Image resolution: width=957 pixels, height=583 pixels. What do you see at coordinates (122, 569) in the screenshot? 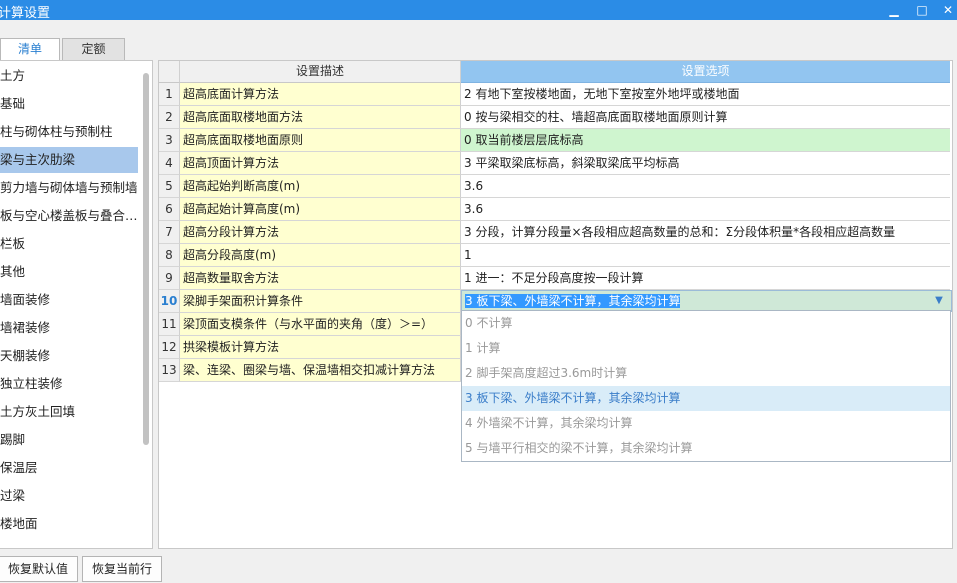
I see `restore-current-row-button: 恢复当前行` at bounding box center [122, 569].